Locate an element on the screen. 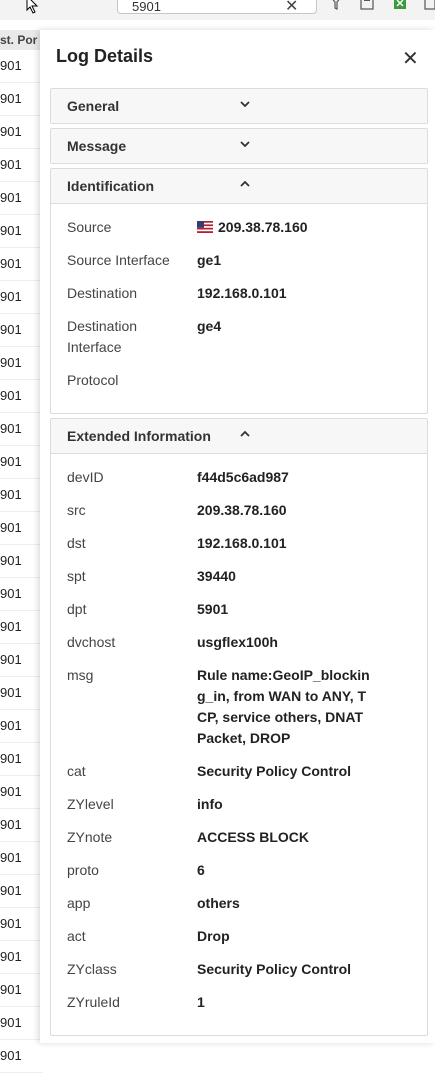  row-label: ZYnote is located at coordinates (90, 837).